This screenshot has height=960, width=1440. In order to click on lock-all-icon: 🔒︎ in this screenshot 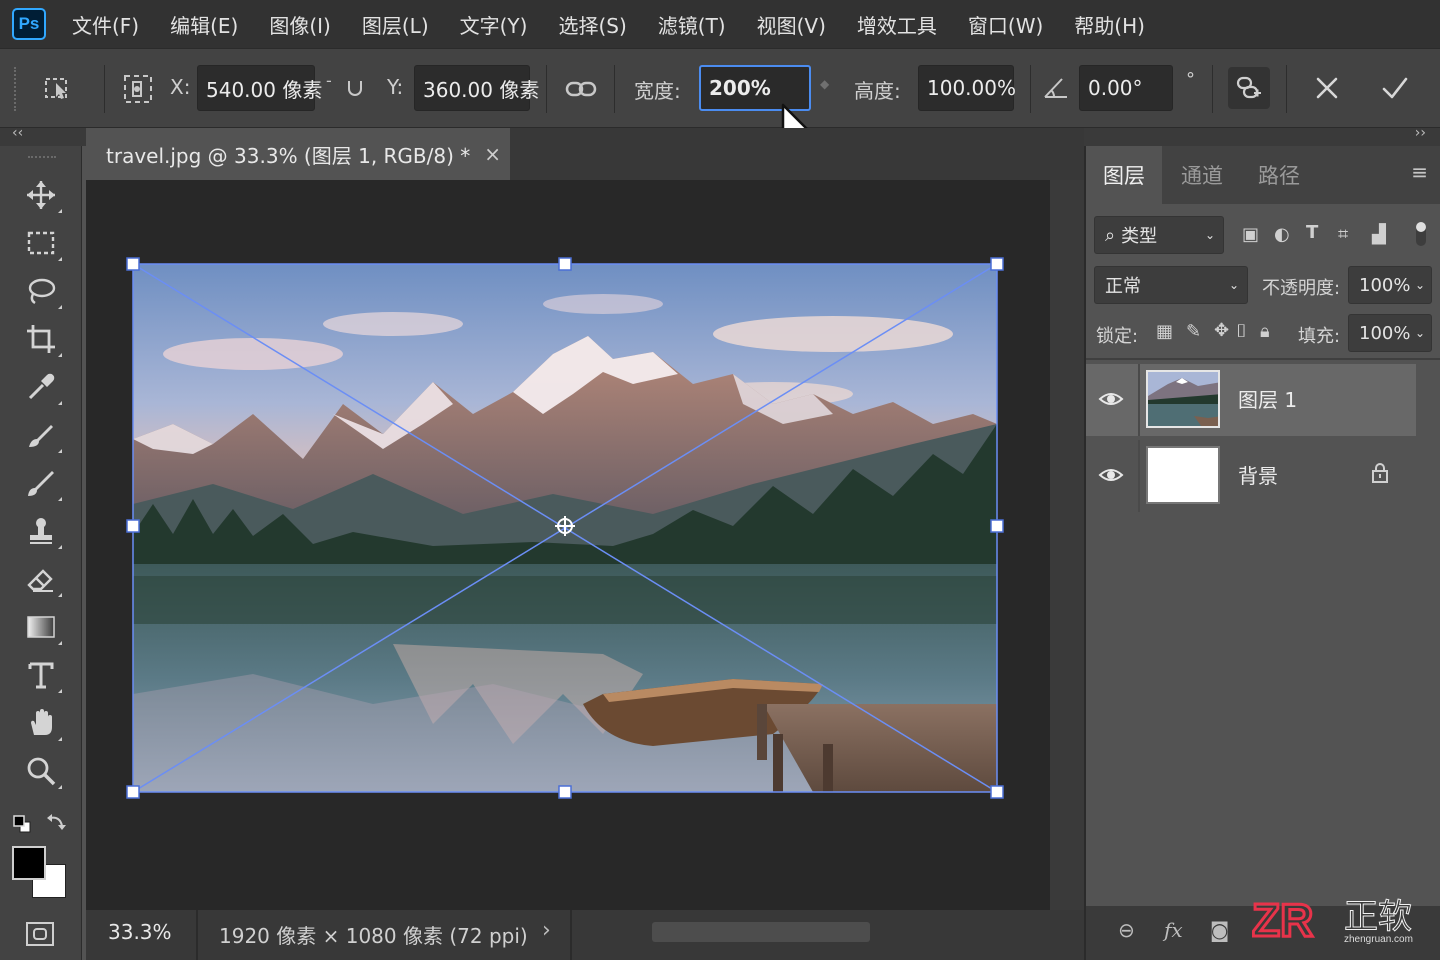, I will do `click(1265, 331)`.